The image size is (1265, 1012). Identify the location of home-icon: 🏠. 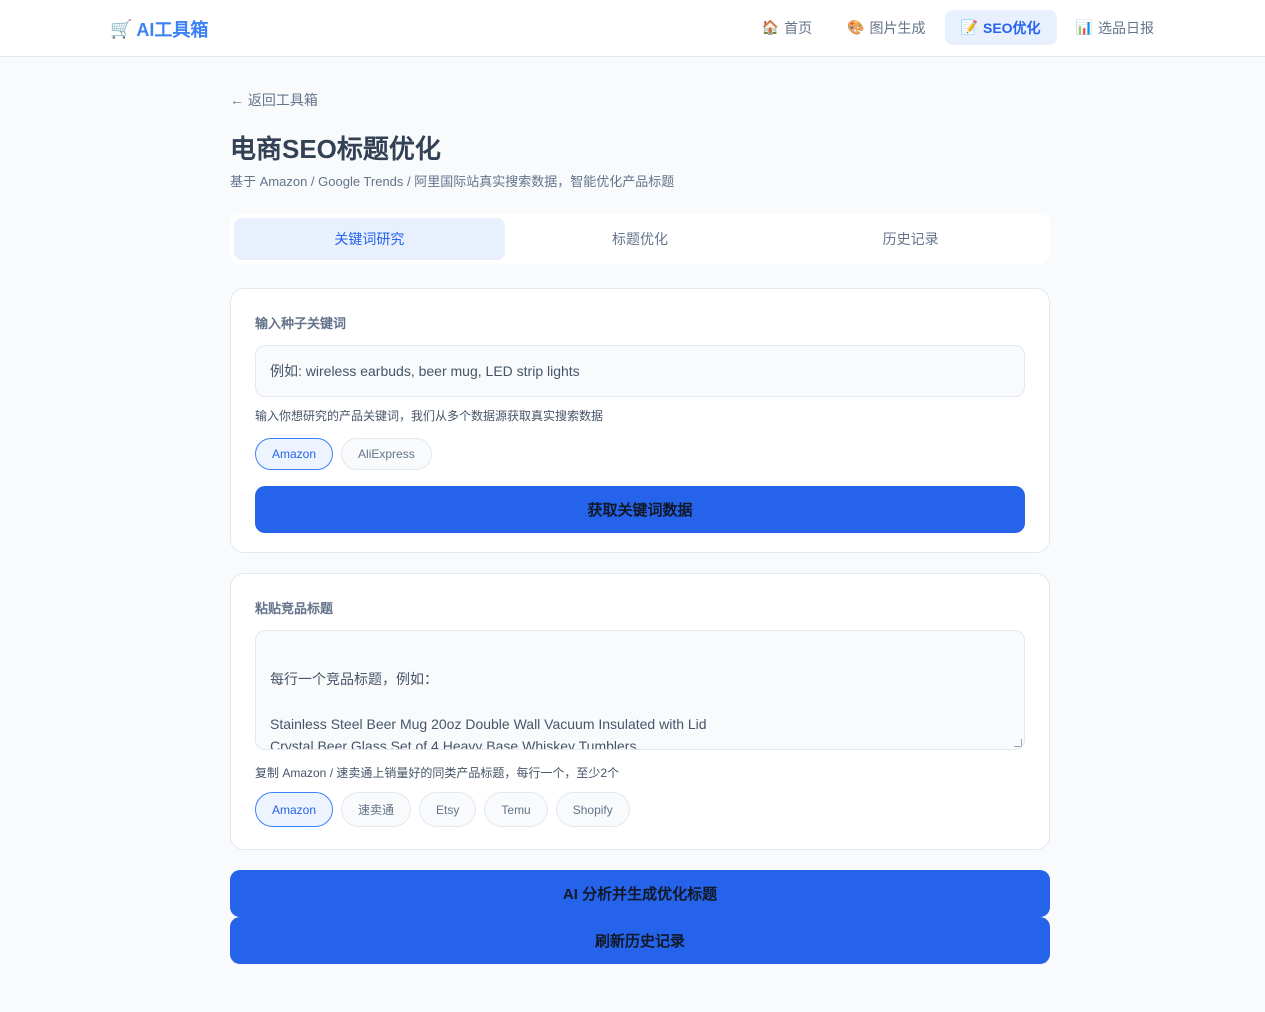
(770, 27).